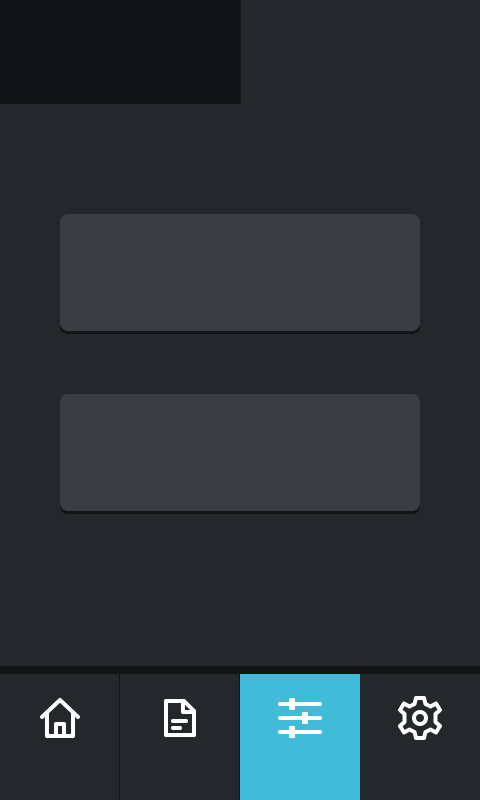 This screenshot has height=800, width=480. What do you see at coordinates (60, 718) in the screenshot?
I see `home-icon` at bounding box center [60, 718].